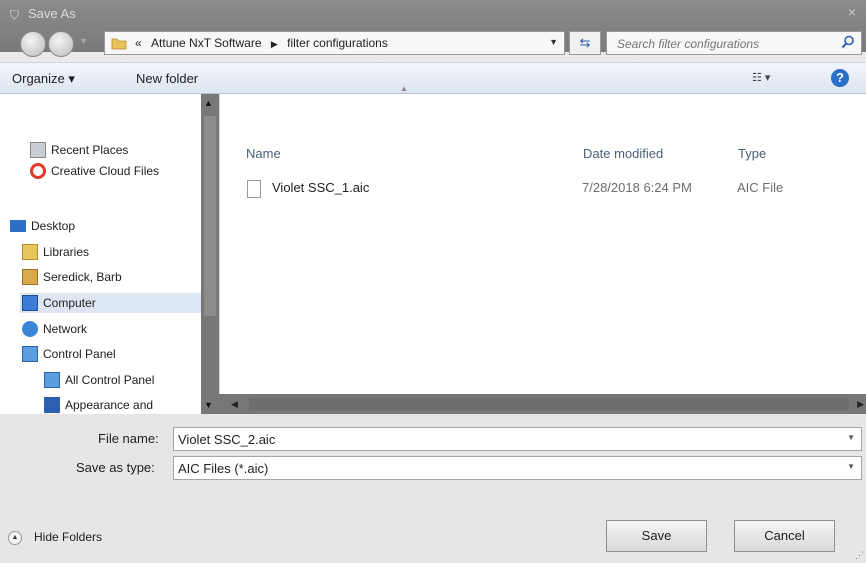 The width and height of the screenshot is (866, 563). Describe the element at coordinates (208, 405) in the screenshot. I see `scroll-down-icon: ▼` at that location.